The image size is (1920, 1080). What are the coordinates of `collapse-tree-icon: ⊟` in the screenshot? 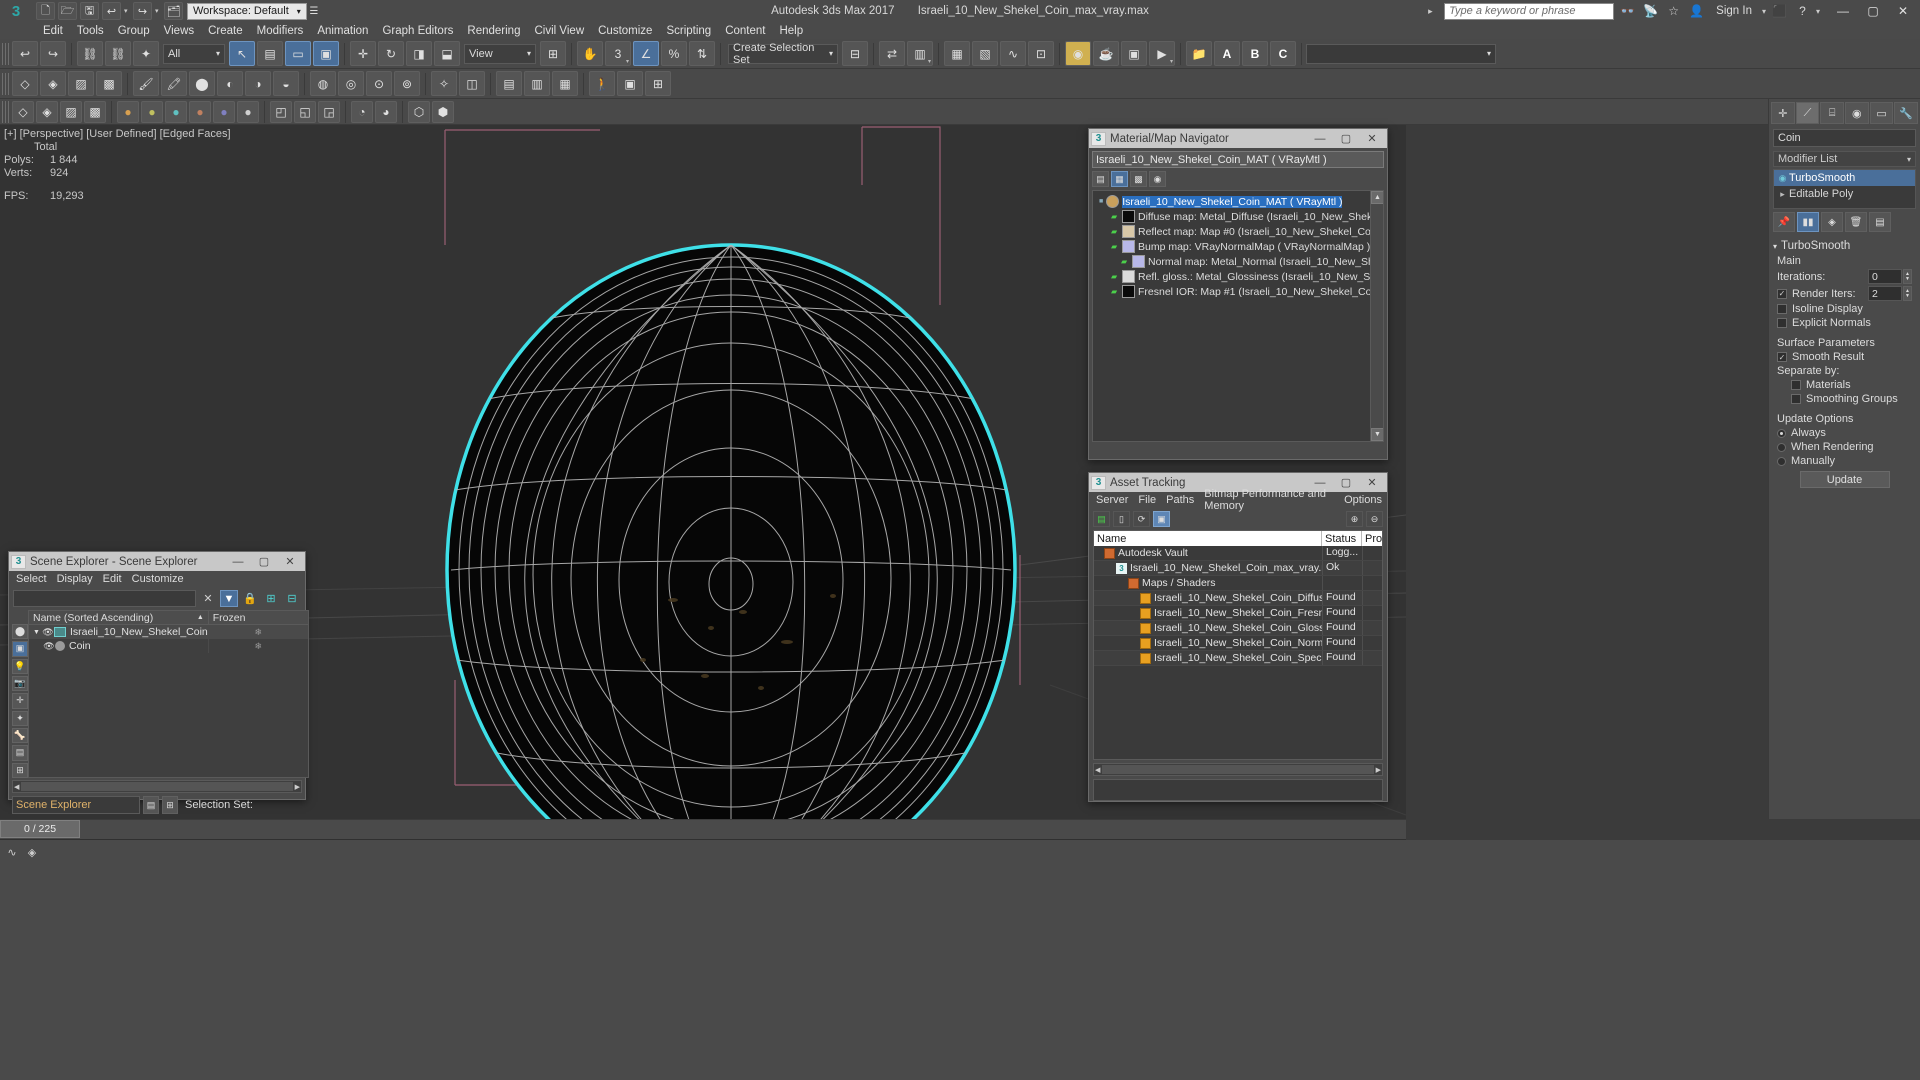 It's located at (292, 598).